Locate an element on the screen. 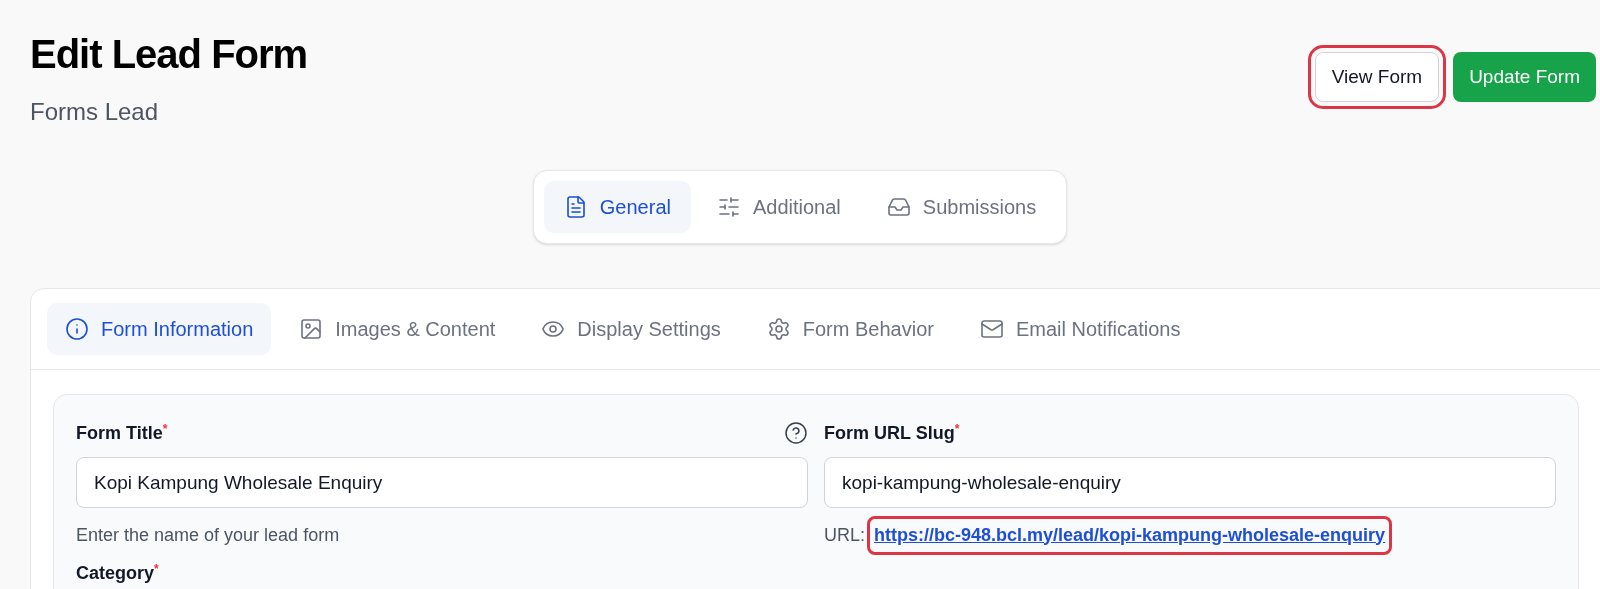 The width and height of the screenshot is (1600, 589). settings-icon is located at coordinates (778, 329).